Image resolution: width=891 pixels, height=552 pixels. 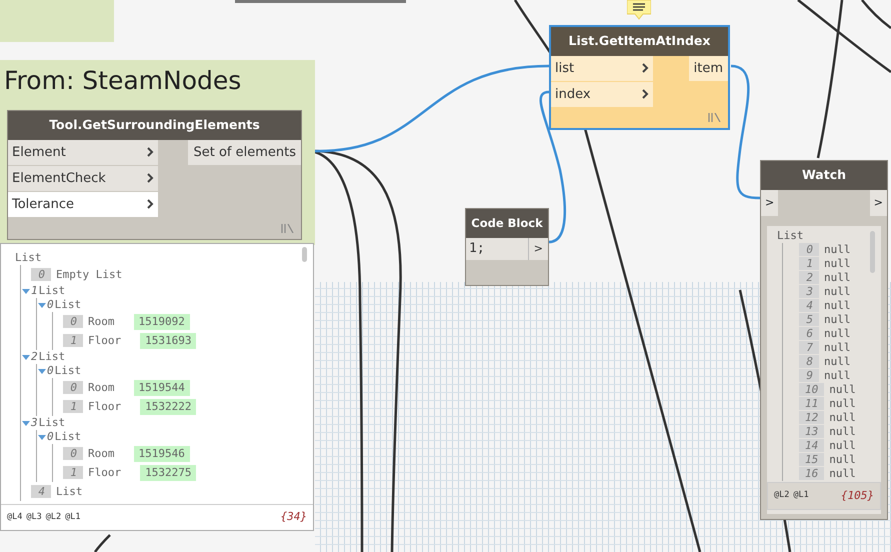 I want to click on list-index: 15, so click(x=811, y=459).